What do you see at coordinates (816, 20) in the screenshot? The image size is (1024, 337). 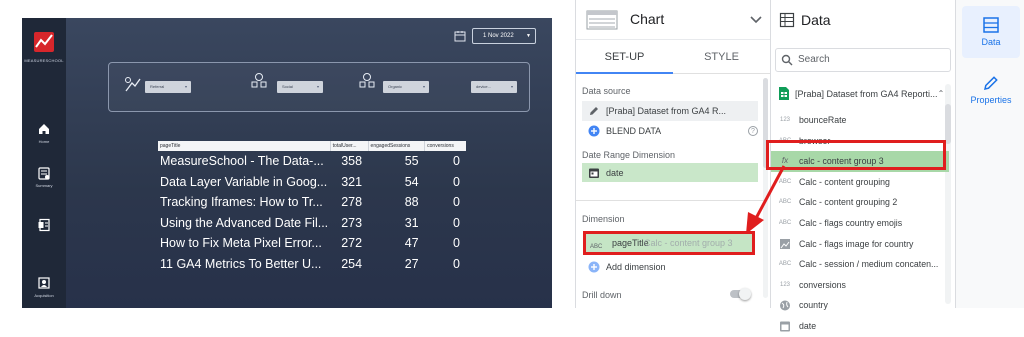 I see `data-panel-title: Data` at bounding box center [816, 20].